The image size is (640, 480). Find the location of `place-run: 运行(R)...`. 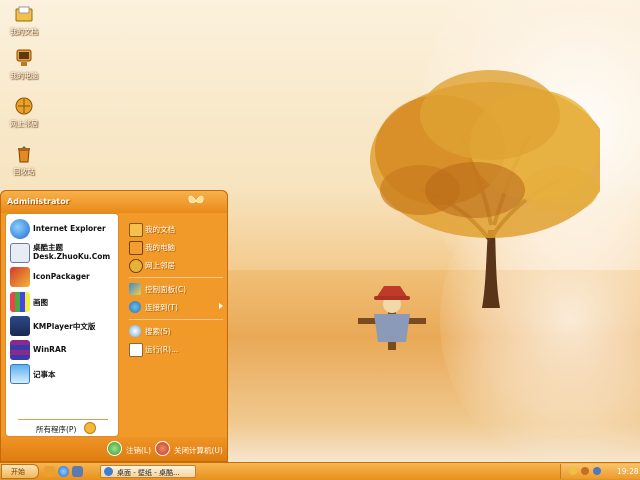

place-run: 运行(R)... is located at coordinates (177, 349).